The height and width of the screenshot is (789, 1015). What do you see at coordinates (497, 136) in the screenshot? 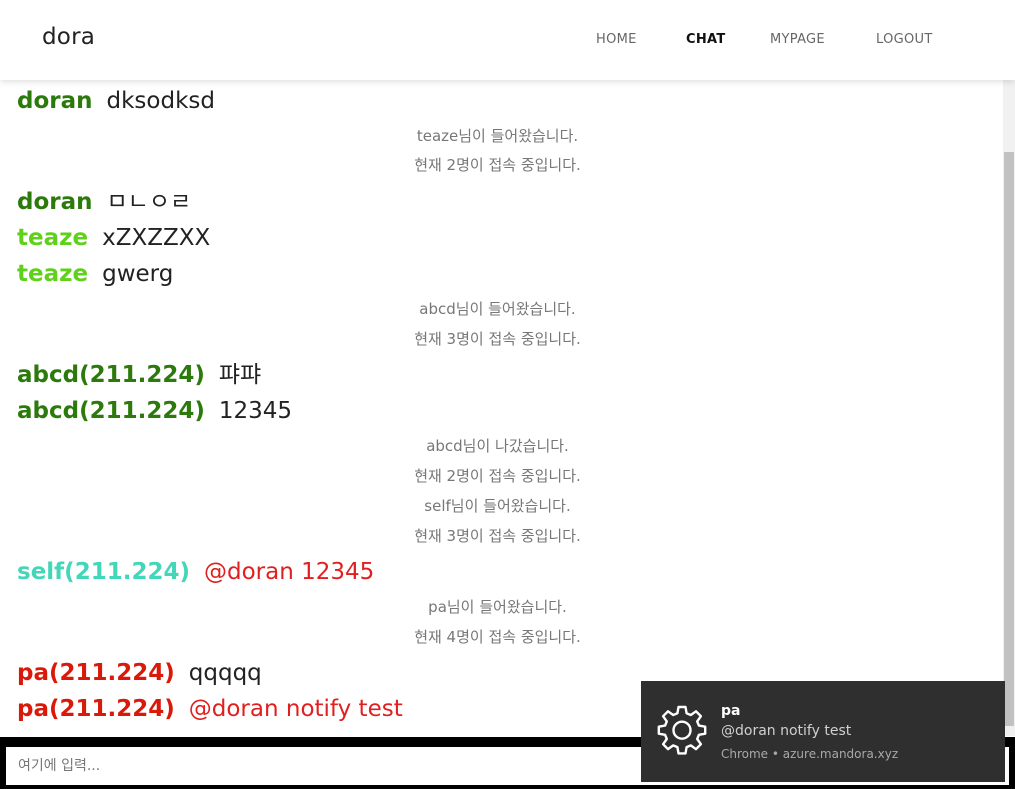
I see `system-message: teaze님이 들어왔습니다.` at bounding box center [497, 136].